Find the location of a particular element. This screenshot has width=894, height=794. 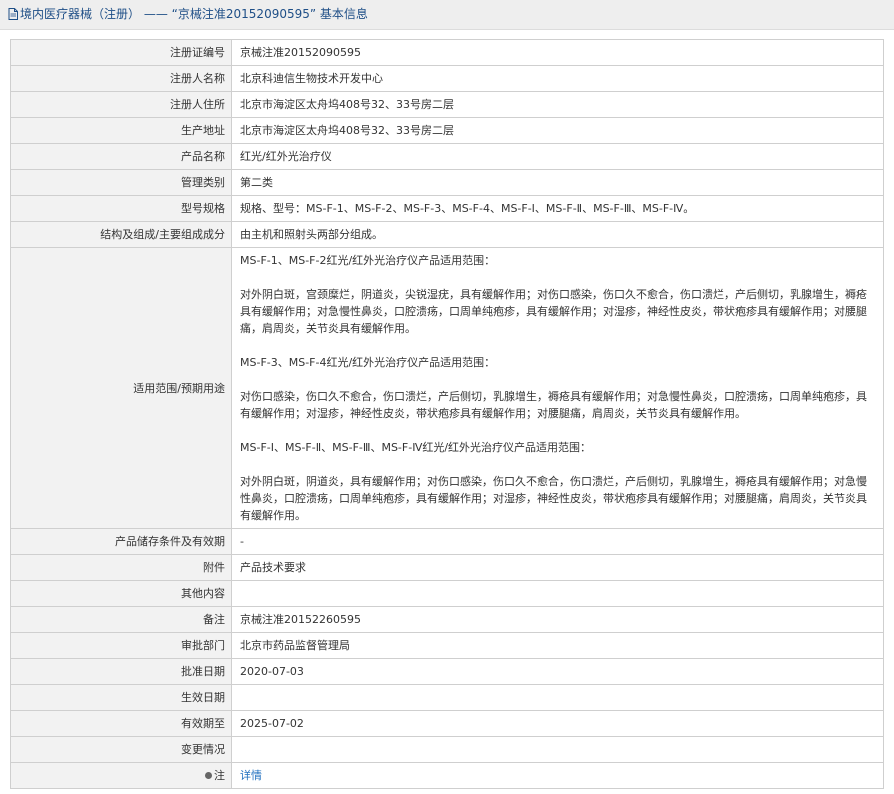

details-link: 详情 is located at coordinates (251, 775).